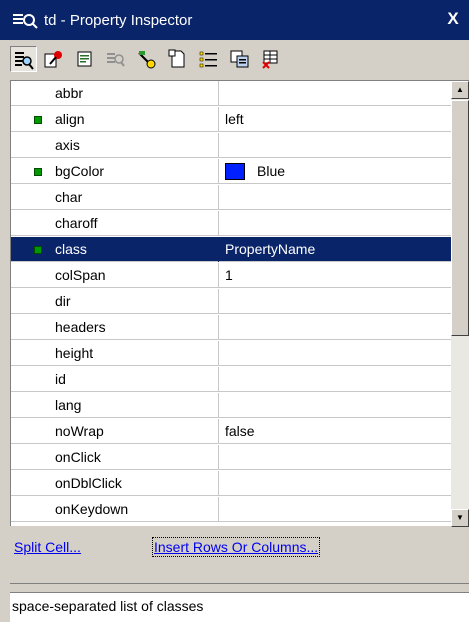  I want to click on property-row-bgcolor: bgColor Blue, so click(231, 171).